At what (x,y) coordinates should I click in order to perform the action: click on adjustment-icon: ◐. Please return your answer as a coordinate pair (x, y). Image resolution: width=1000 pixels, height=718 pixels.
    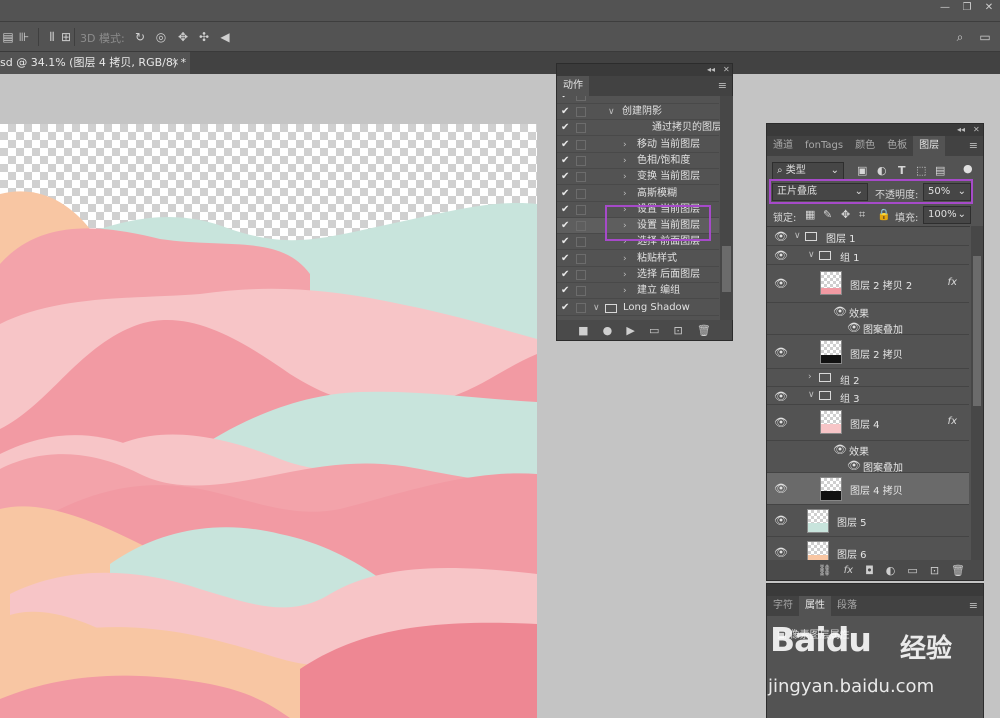
    Looking at the image, I should click on (891, 570).